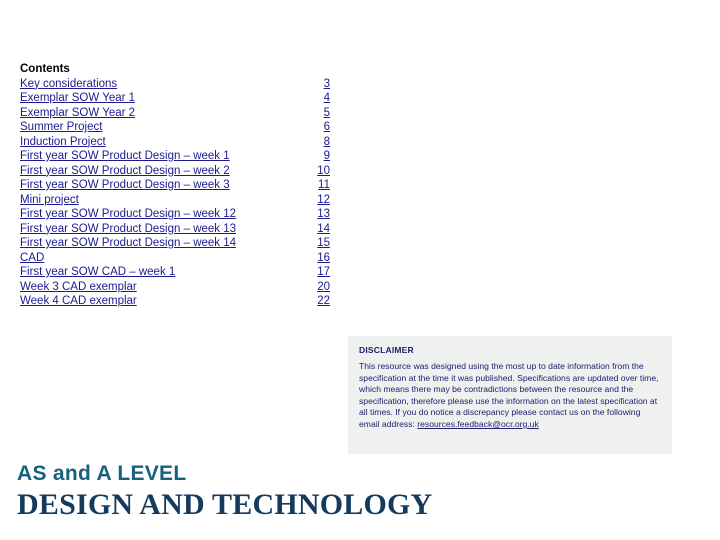  I want to click on toc-entry-page: 12, so click(323, 200).